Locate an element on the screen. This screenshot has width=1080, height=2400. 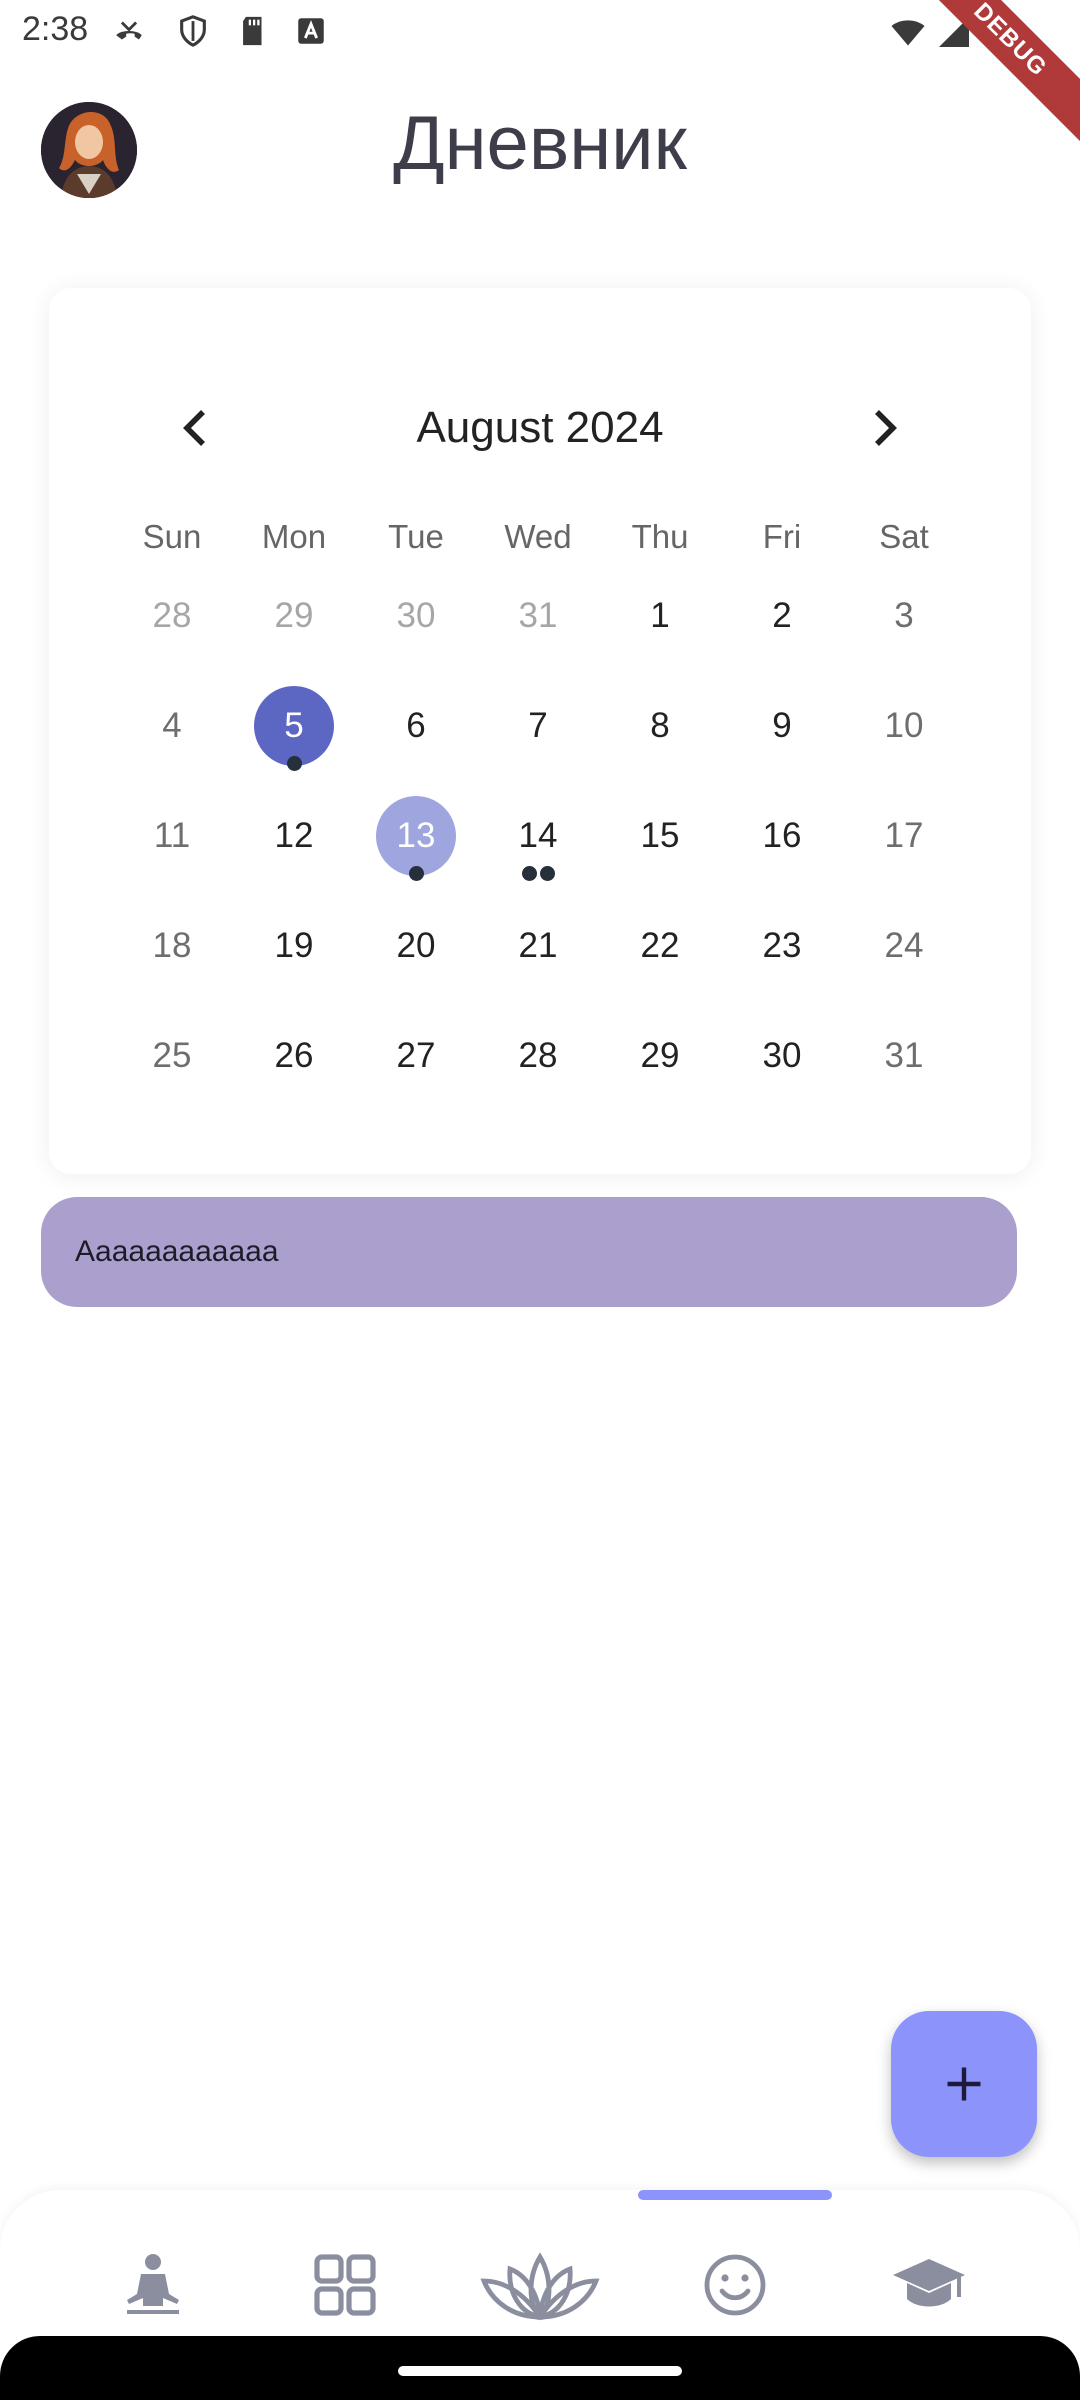
day-number: 6 is located at coordinates (416, 725).